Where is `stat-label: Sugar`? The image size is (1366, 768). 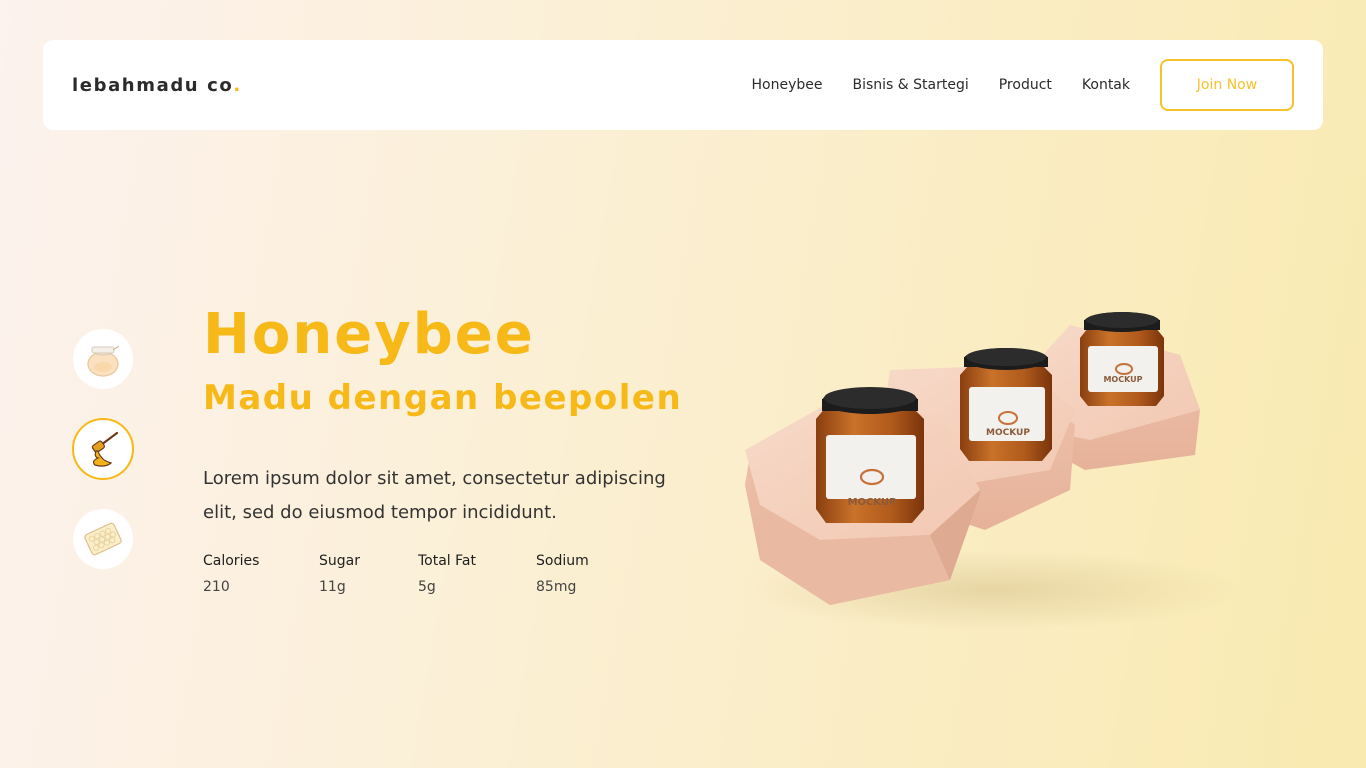
stat-label: Sugar is located at coordinates (339, 561).